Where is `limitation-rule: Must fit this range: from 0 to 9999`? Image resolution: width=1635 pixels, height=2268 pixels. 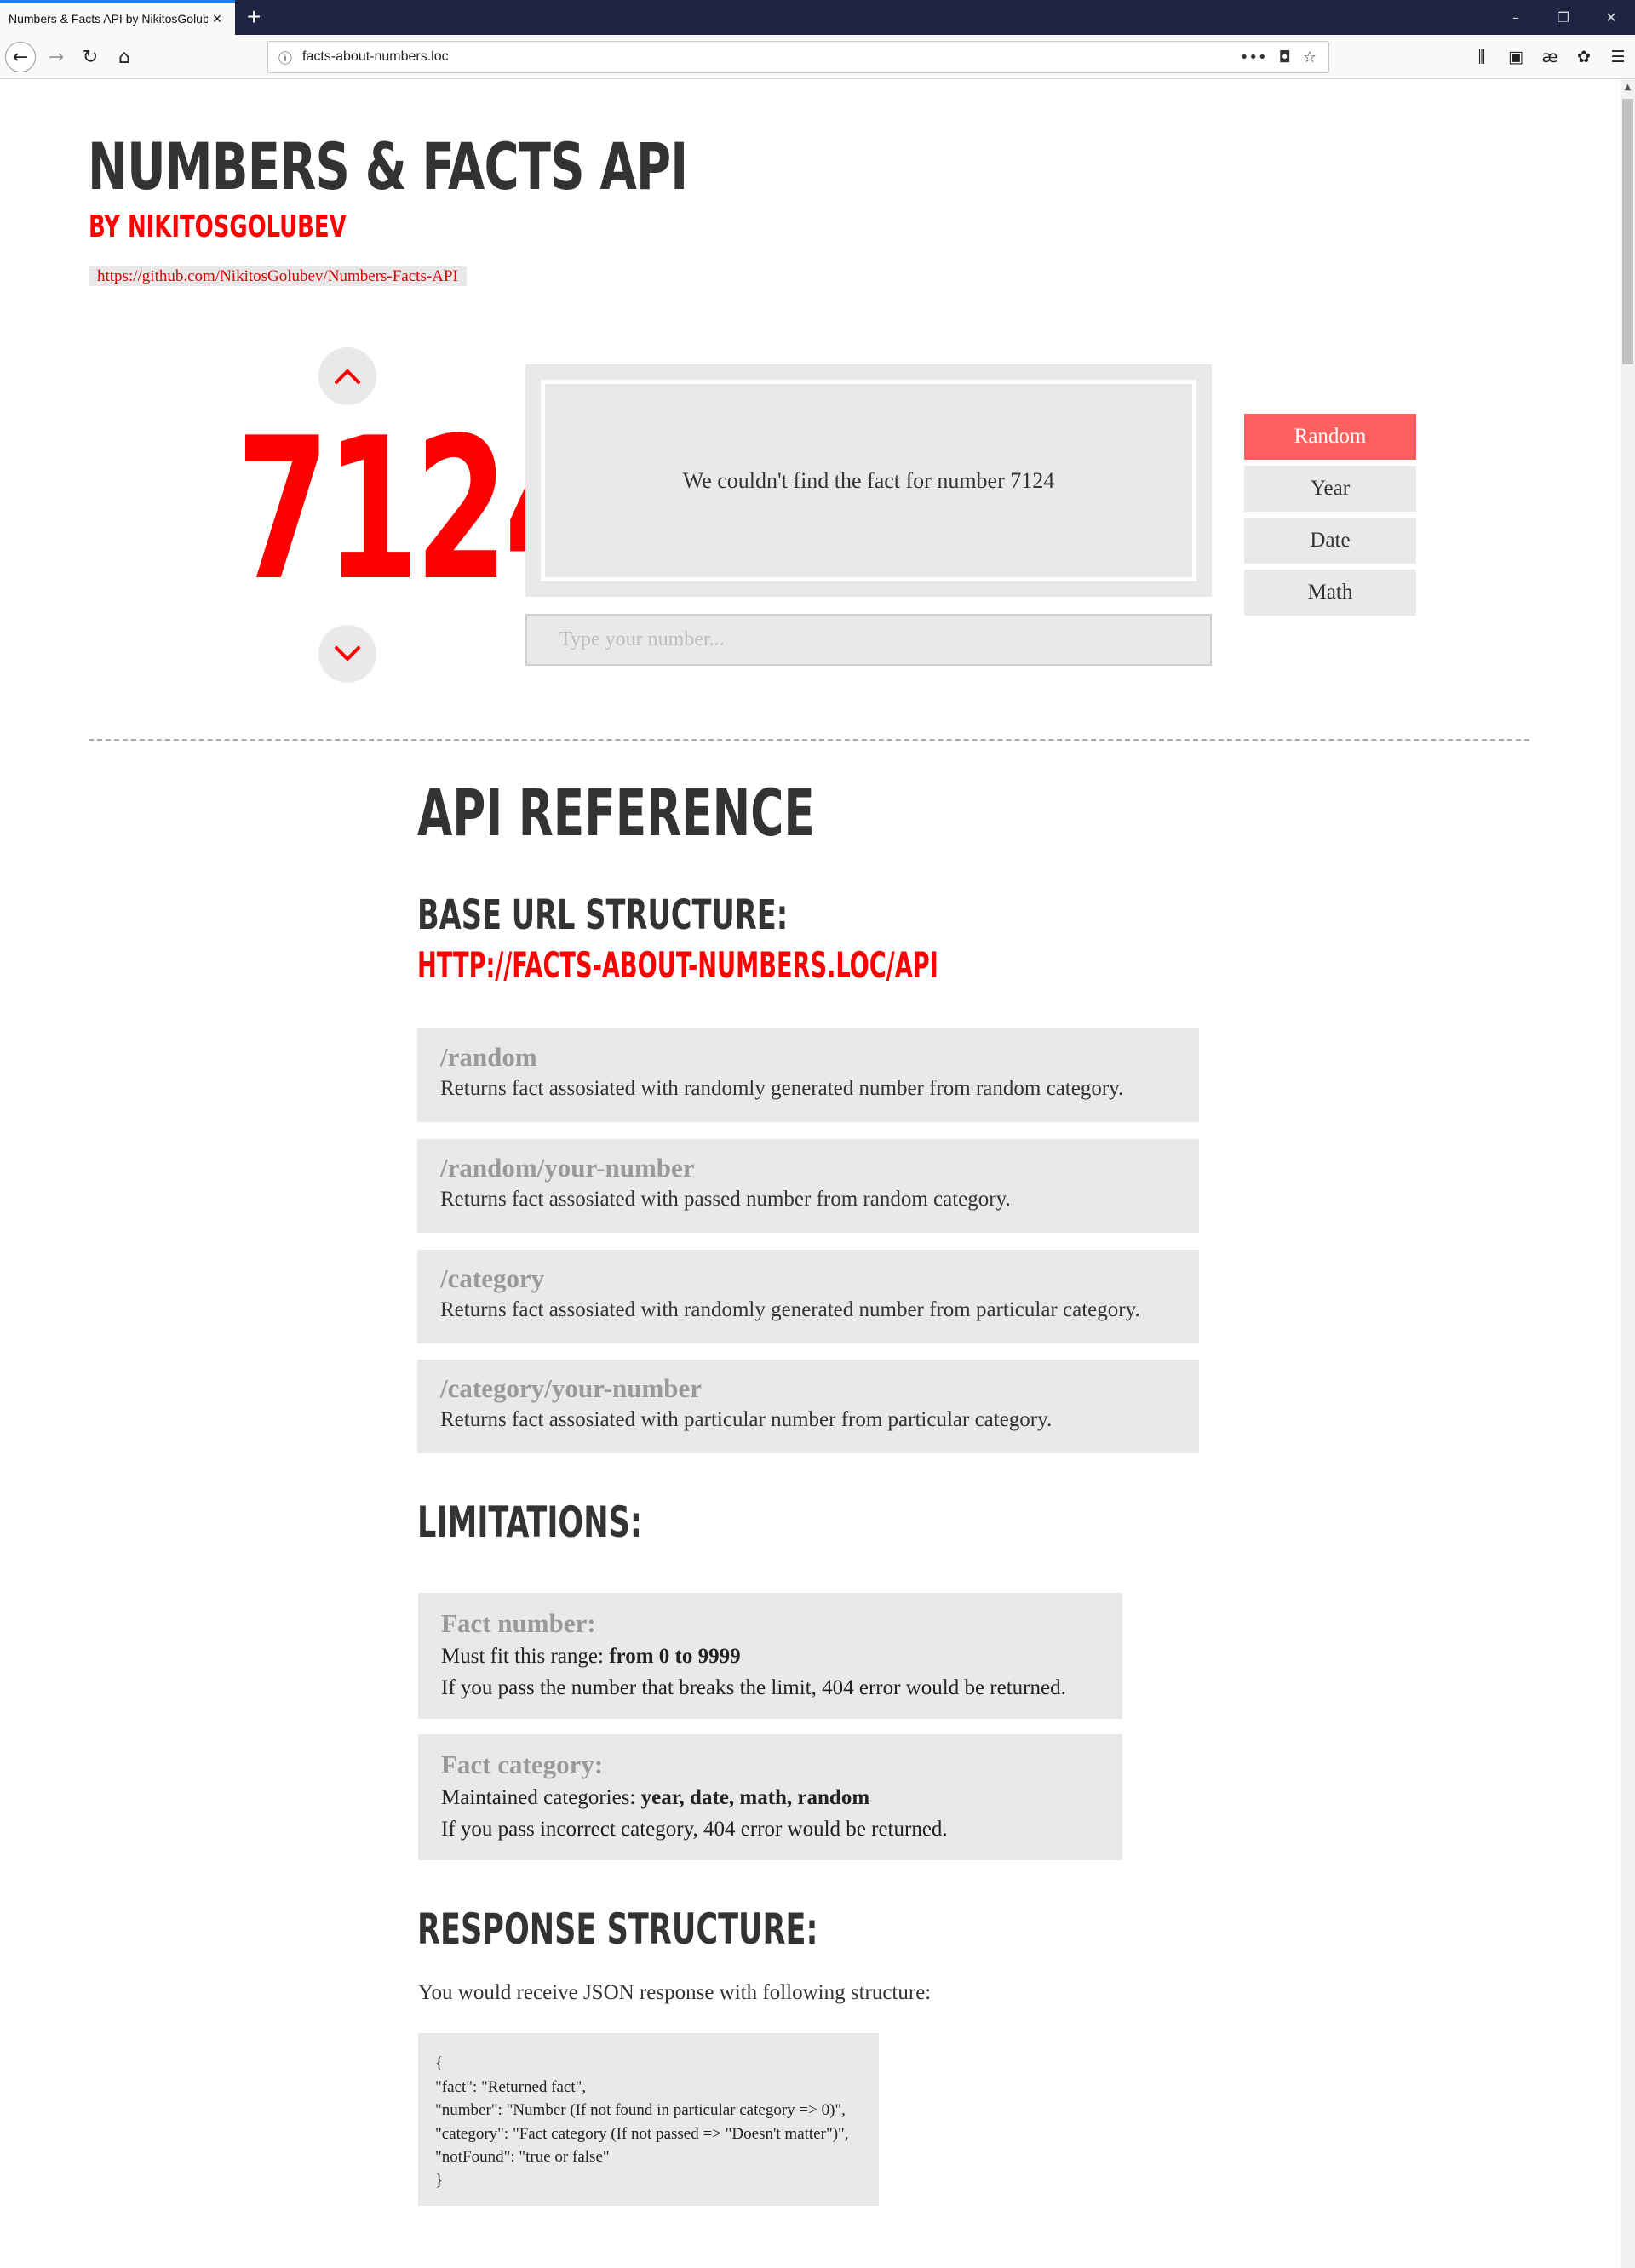 limitation-rule: Must fit this range: from 0 to 9999 is located at coordinates (591, 1656).